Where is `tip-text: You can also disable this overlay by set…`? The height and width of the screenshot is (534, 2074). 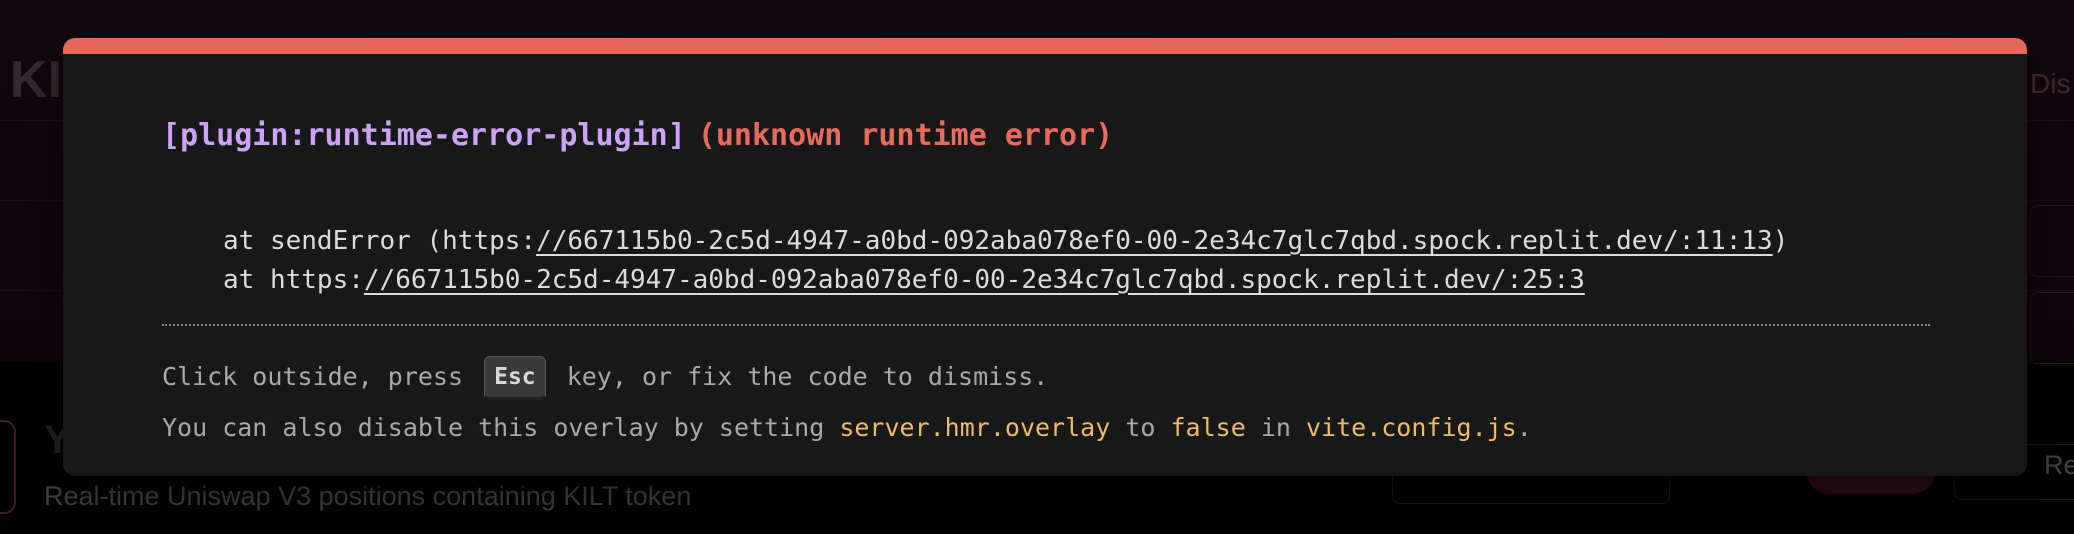 tip-text: You can also disable this overlay by set… is located at coordinates (493, 427).